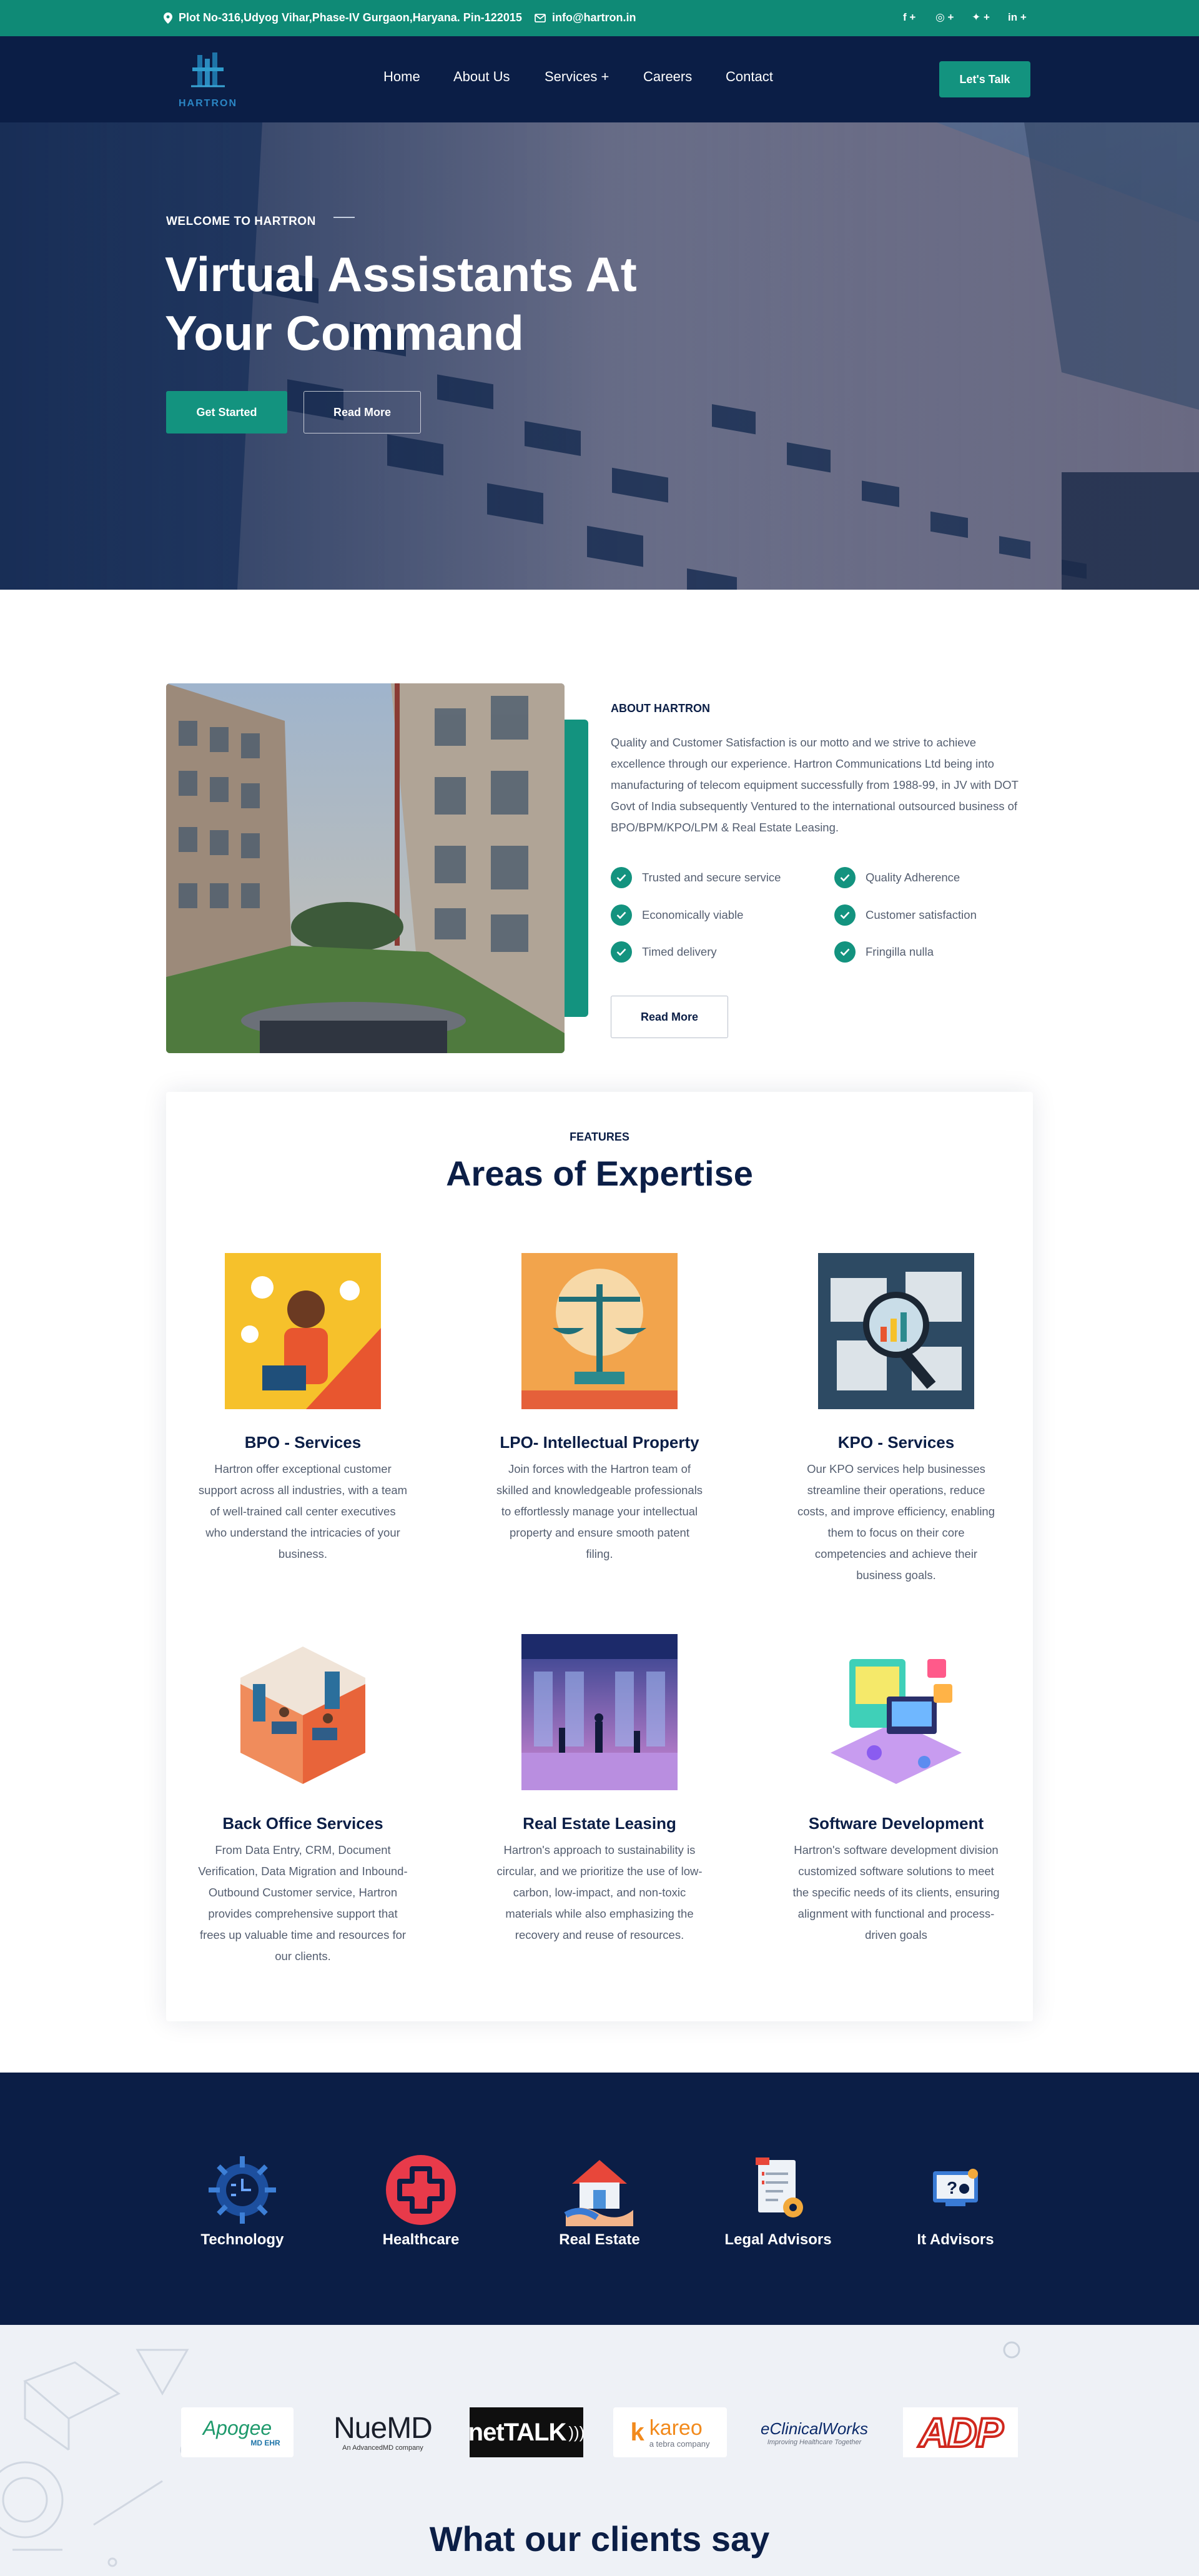  I want to click on about-building-photo, so click(366, 868).